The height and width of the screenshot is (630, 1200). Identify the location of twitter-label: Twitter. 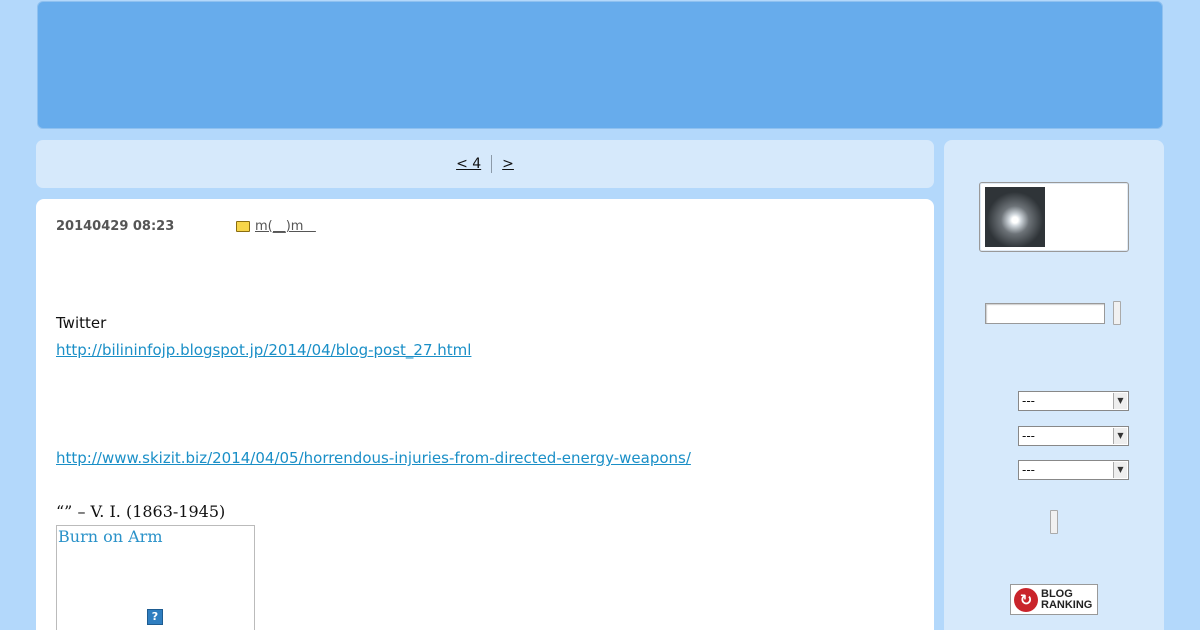
(81, 323).